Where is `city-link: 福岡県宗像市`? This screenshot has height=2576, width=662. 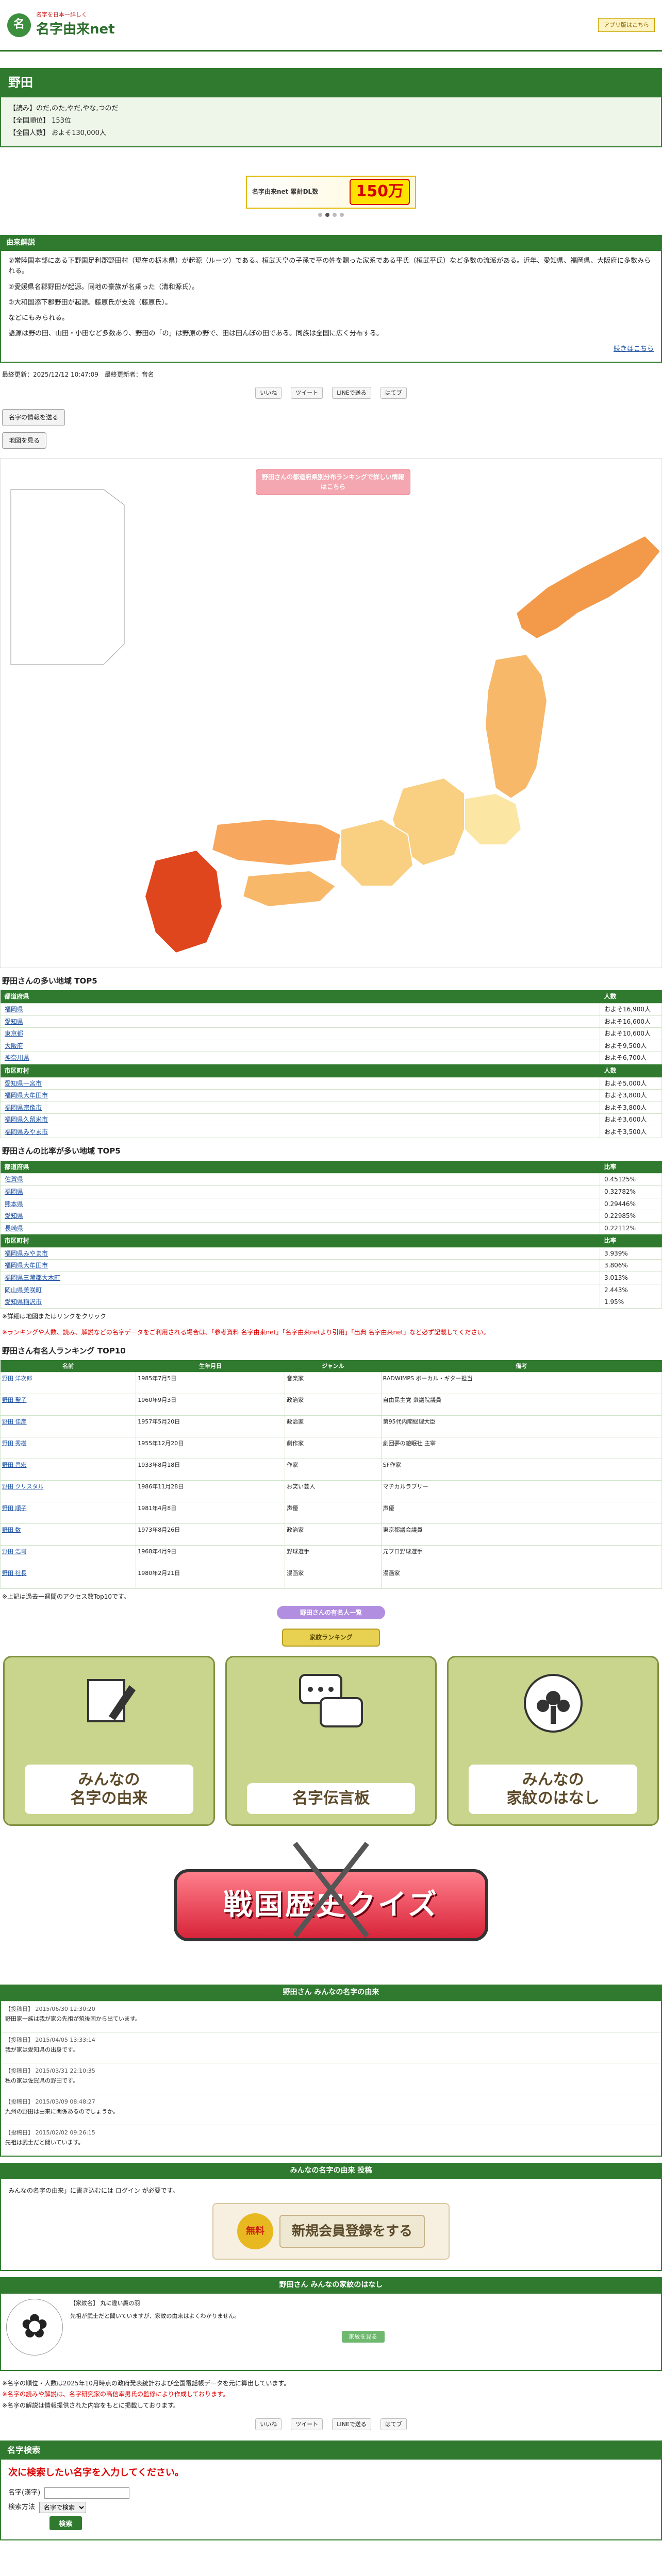
city-link: 福岡県宗像市 is located at coordinates (23, 1107).